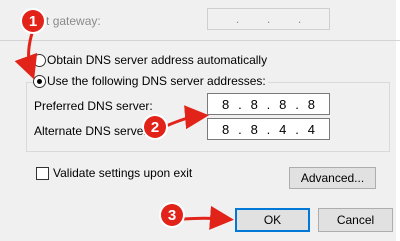 Image resolution: width=400 pixels, height=241 pixels. What do you see at coordinates (155, 127) in the screenshot?
I see `step-2-badge: 2` at bounding box center [155, 127].